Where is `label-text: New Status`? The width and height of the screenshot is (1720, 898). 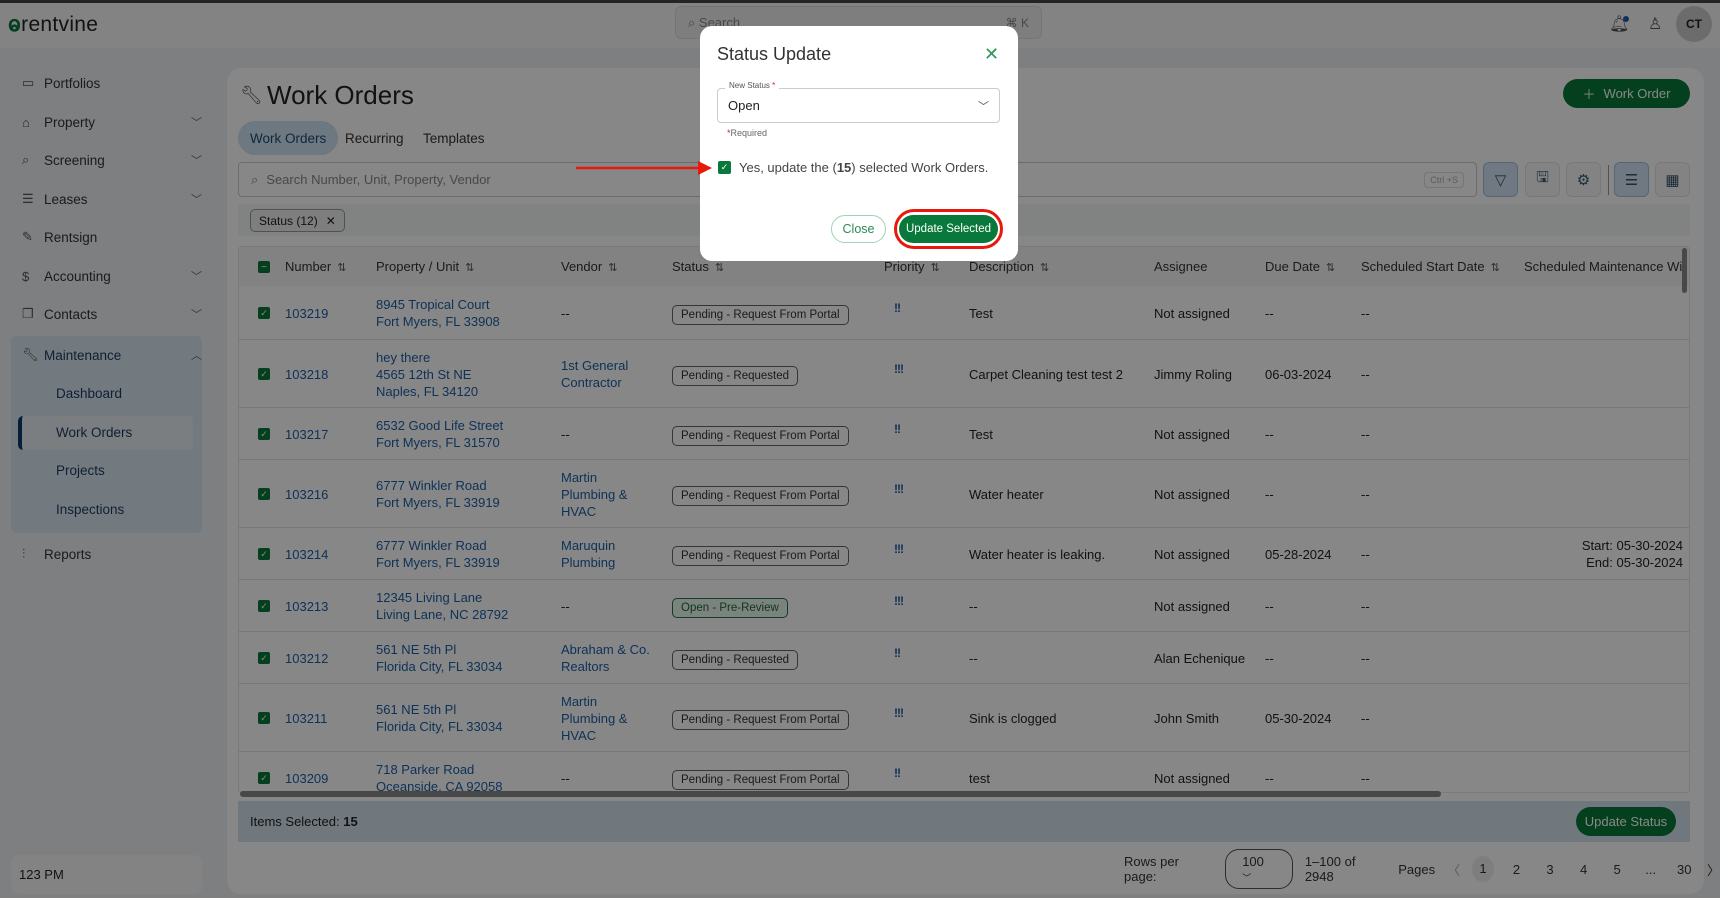 label-text: New Status is located at coordinates (749, 85).